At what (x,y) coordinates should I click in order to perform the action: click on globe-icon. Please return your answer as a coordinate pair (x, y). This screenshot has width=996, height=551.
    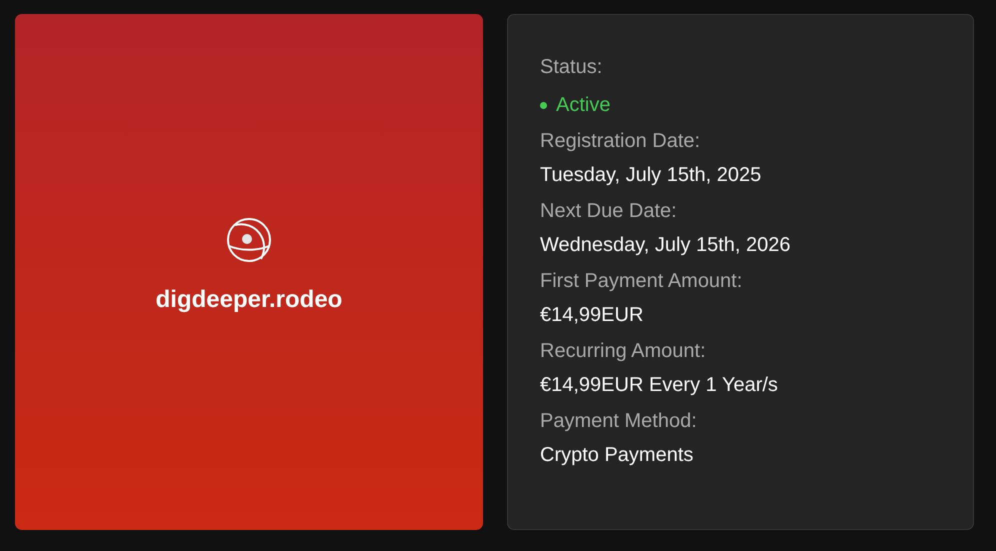
    Looking at the image, I should click on (249, 240).